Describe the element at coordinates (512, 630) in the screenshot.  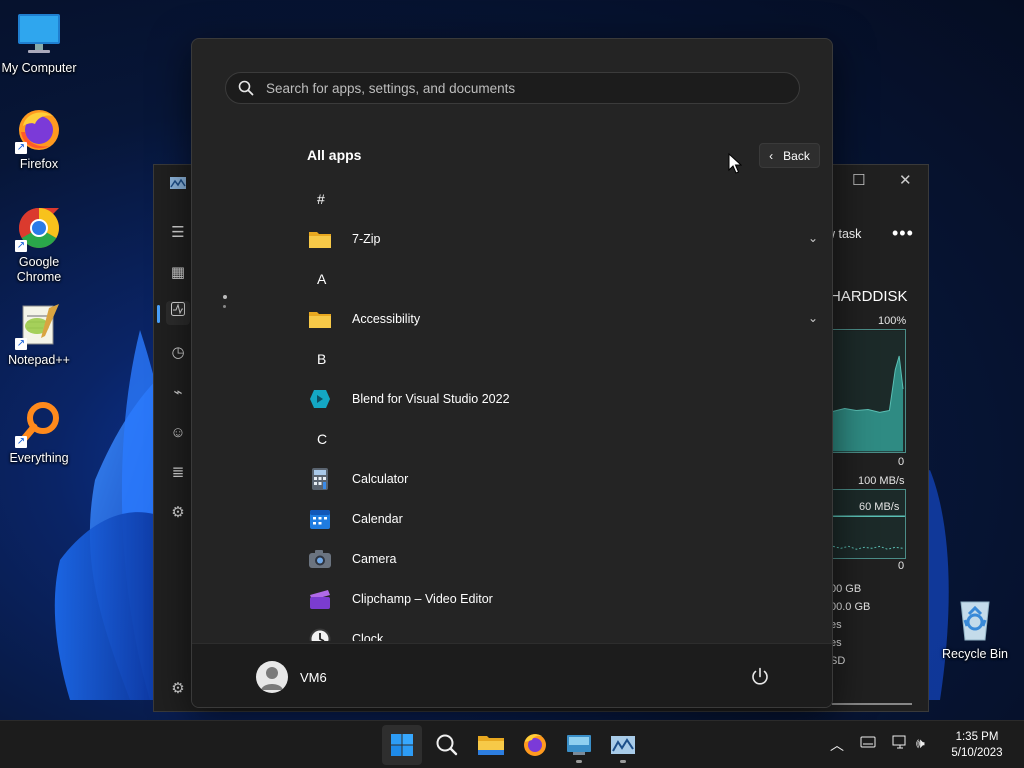
I see `app-item-clock: Clock` at that location.